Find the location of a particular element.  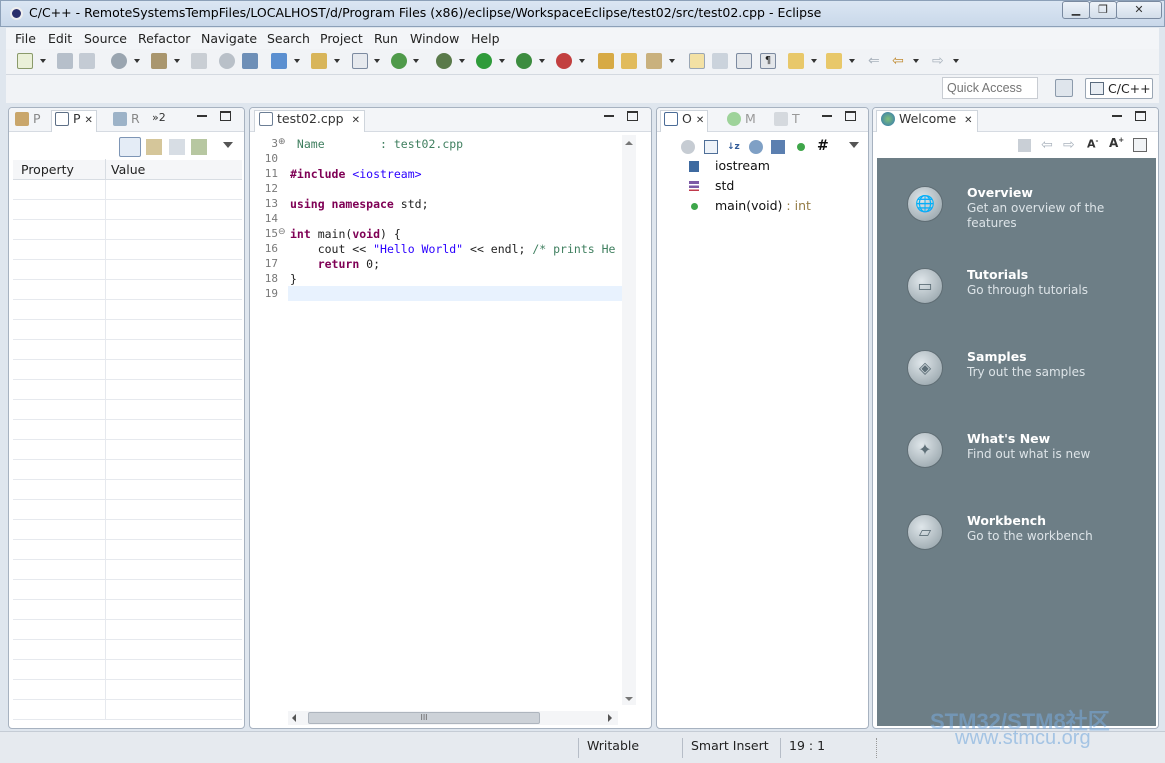

close-outline-tab-icon: ✕ is located at coordinates (700, 120).